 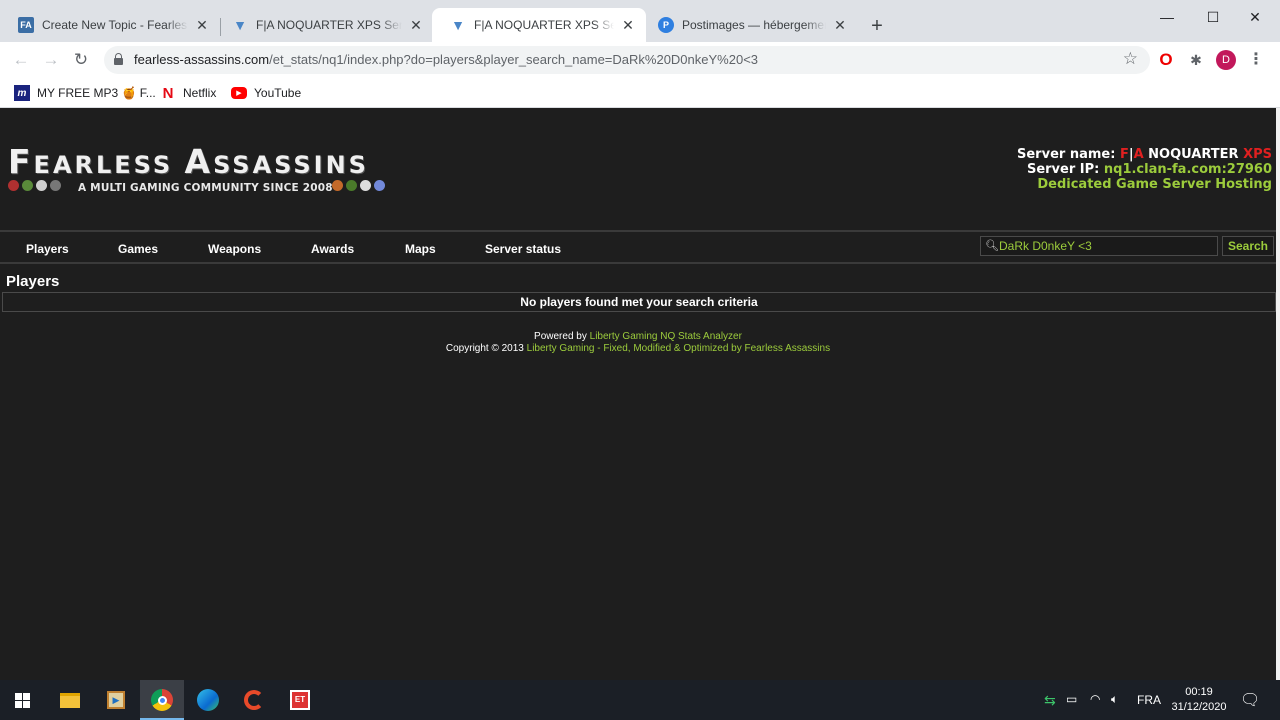 What do you see at coordinates (1149, 700) in the screenshot?
I see `language-indicator: FRA` at bounding box center [1149, 700].